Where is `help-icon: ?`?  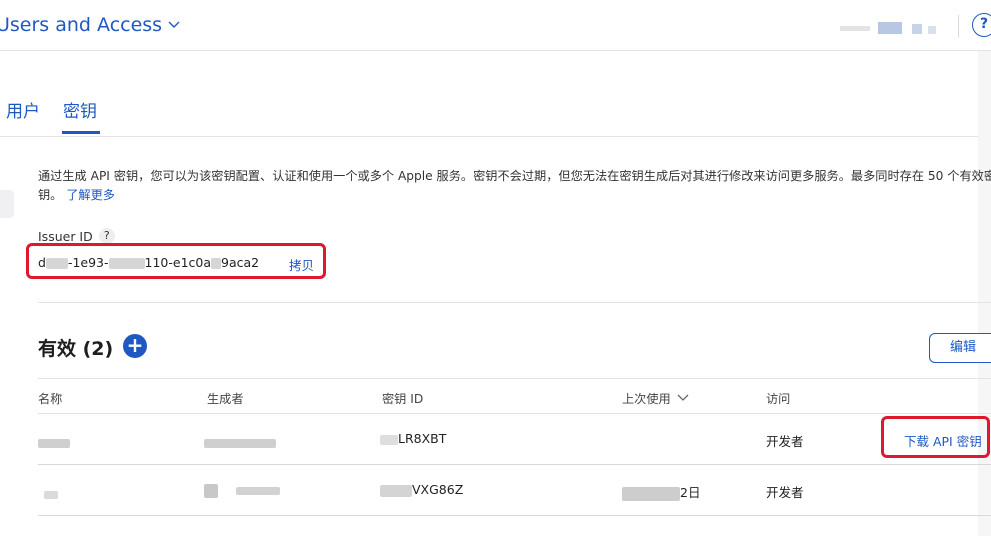
help-icon: ? is located at coordinates (981, 25).